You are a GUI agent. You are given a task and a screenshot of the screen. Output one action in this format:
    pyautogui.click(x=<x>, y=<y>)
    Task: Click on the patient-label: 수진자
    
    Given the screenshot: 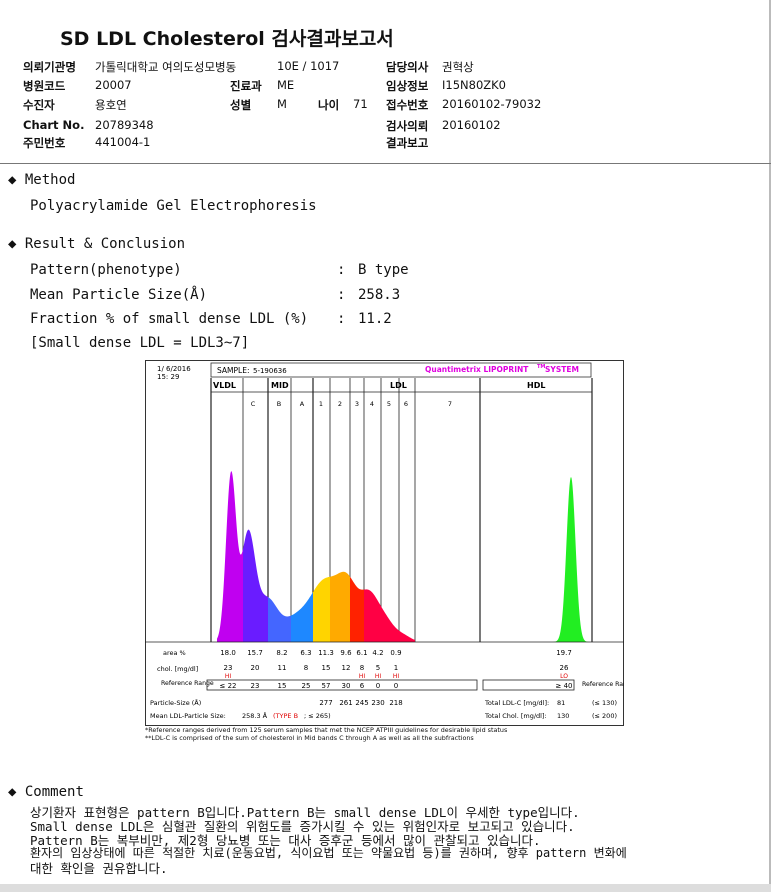 What is the action you would take?
    pyautogui.click(x=39, y=105)
    